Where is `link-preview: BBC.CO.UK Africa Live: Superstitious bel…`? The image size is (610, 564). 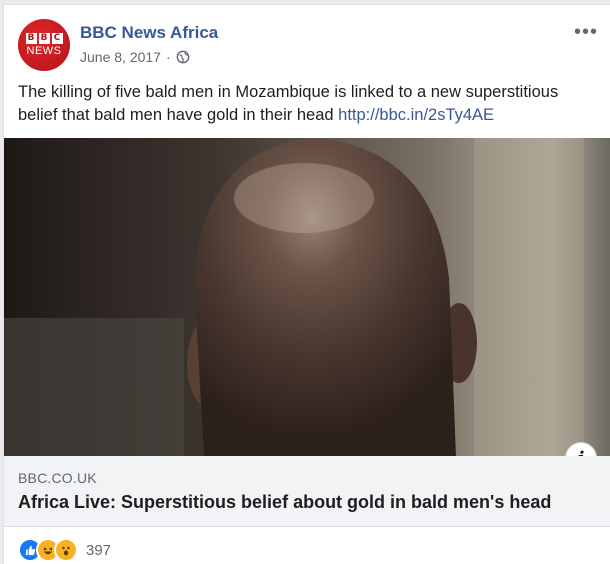 link-preview: BBC.CO.UK Africa Live: Superstitious bel… is located at coordinates (307, 491).